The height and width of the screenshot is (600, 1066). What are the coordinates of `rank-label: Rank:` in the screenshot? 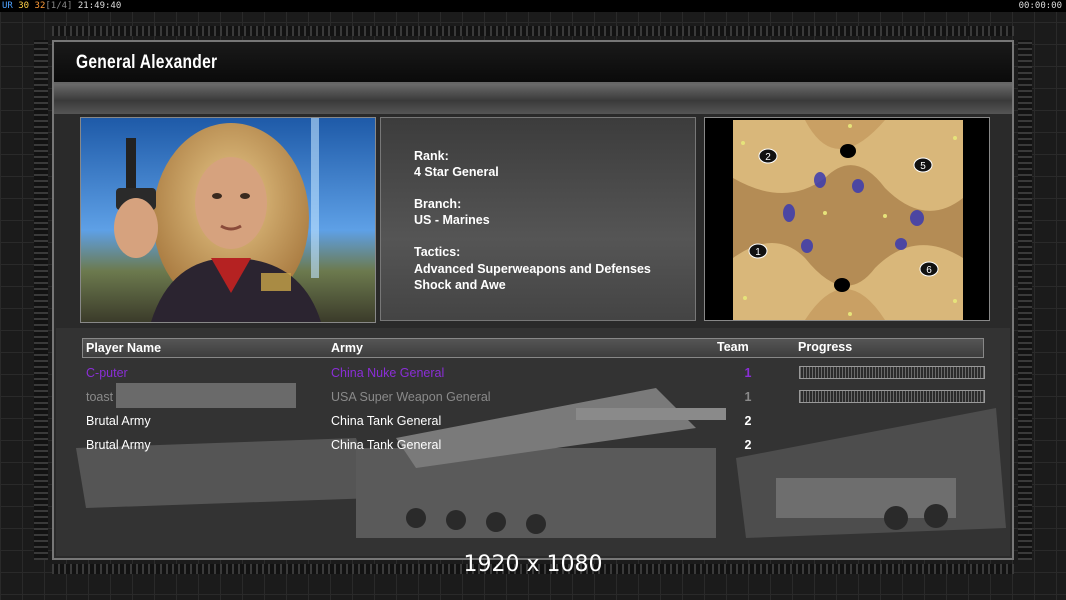 It's located at (431, 156).